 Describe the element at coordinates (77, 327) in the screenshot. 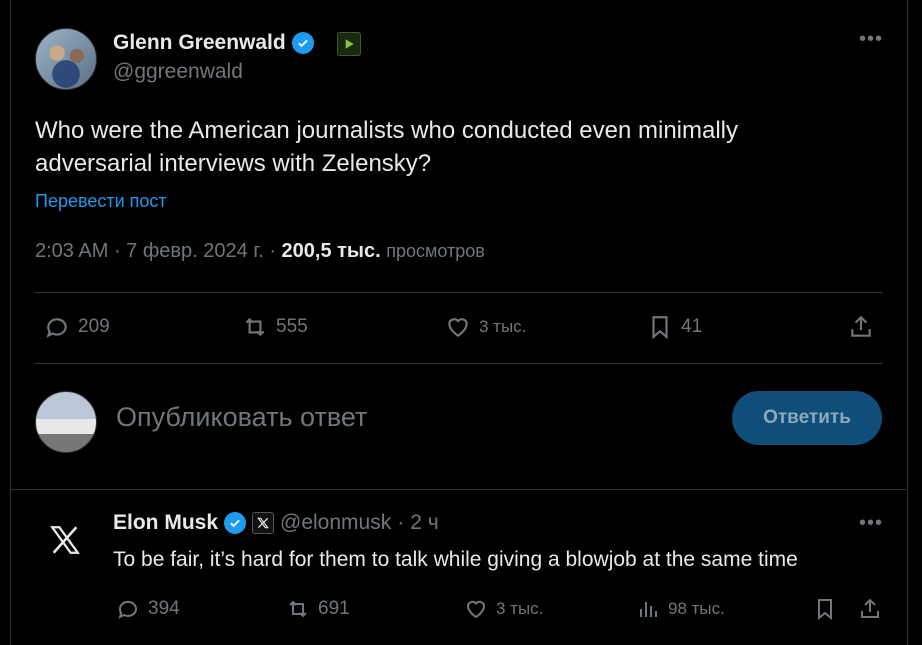

I see `reply-action-button: 209` at that location.